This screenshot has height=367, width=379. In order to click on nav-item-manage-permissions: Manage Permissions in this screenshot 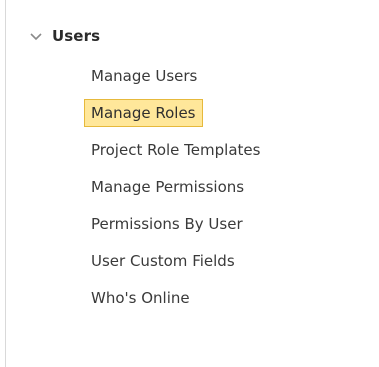, I will do `click(167, 187)`.